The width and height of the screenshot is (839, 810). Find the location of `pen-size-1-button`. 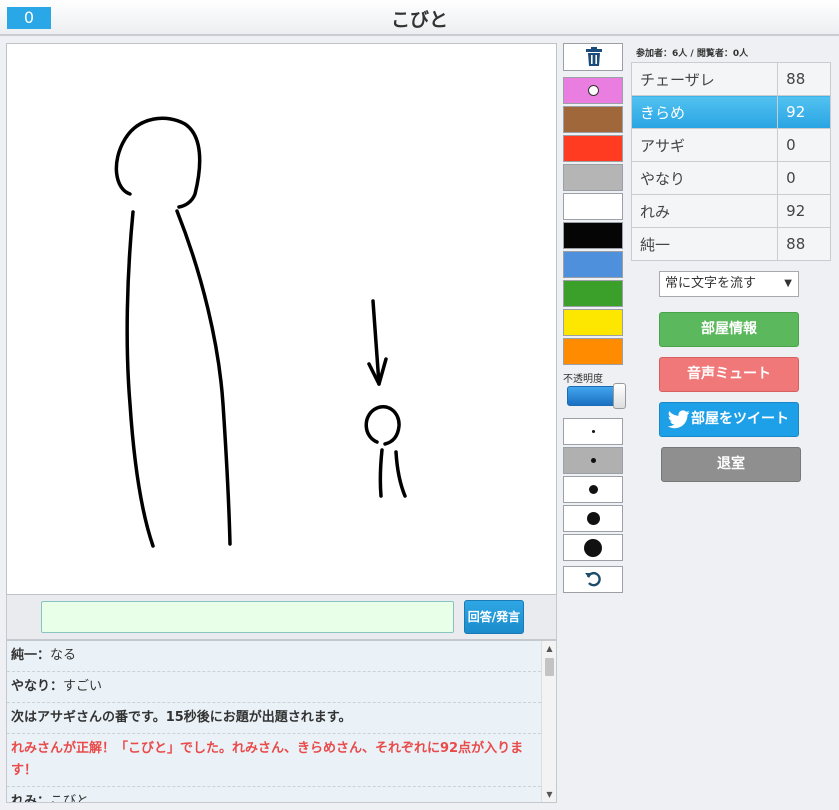

pen-size-1-button is located at coordinates (593, 431).